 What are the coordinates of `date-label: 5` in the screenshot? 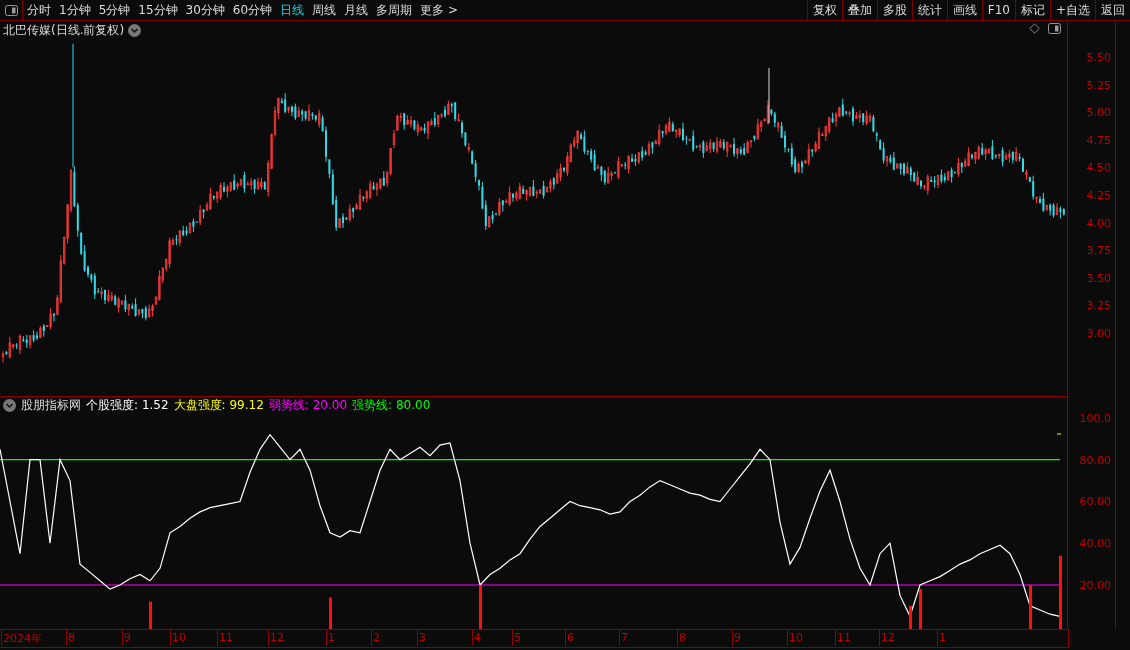 It's located at (517, 637).